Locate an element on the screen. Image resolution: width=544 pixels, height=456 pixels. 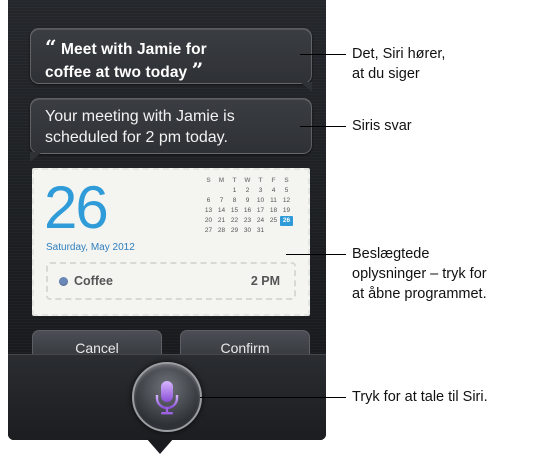
calendar-day: 21 is located at coordinates (221, 220).